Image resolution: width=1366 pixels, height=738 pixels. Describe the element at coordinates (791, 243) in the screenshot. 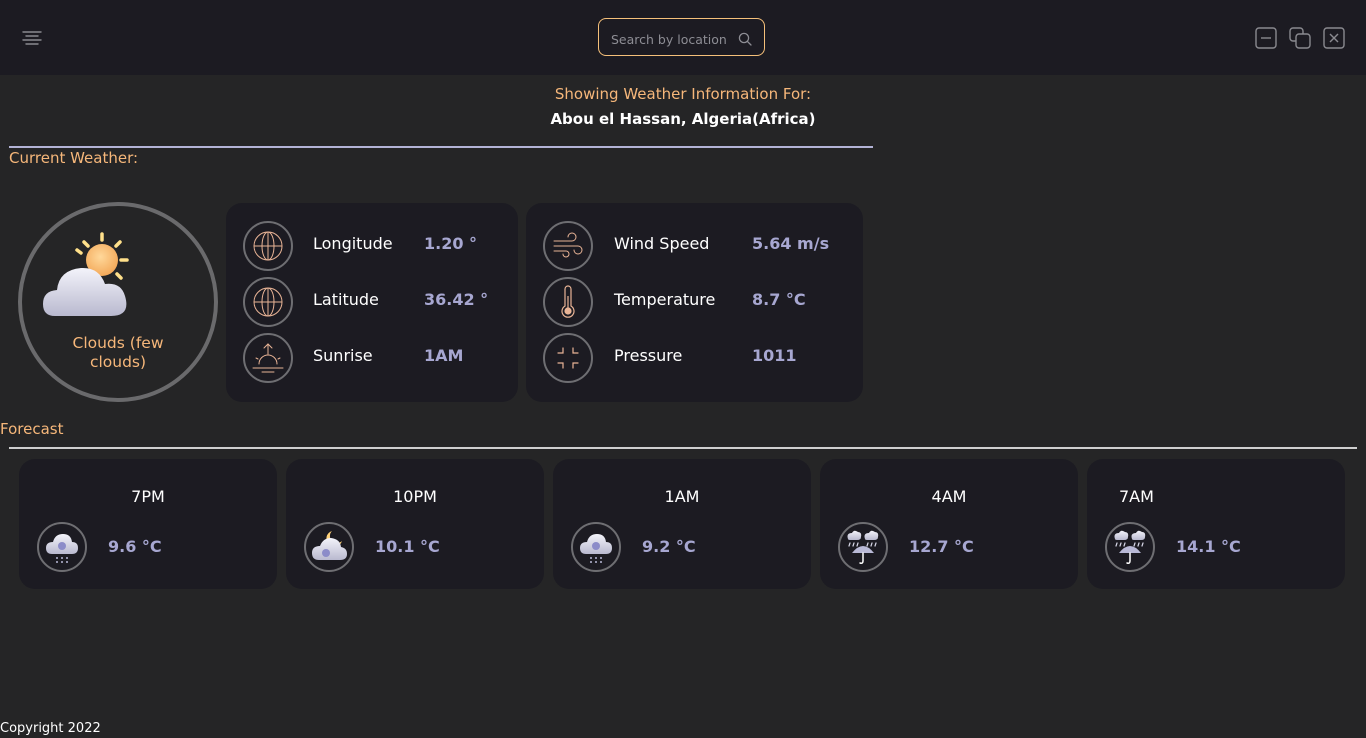

I see `wind-speed-value: 5.64 m/s` at that location.